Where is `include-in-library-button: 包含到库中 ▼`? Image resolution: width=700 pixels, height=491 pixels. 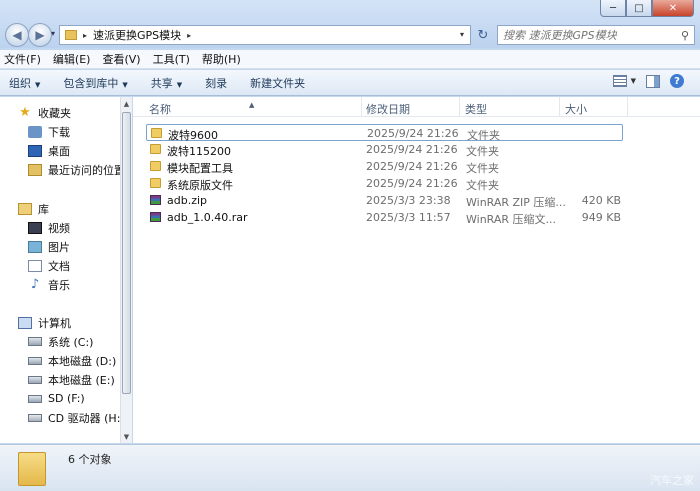
include-in-library-button: 包含到库中 ▼ is located at coordinates (95, 83).